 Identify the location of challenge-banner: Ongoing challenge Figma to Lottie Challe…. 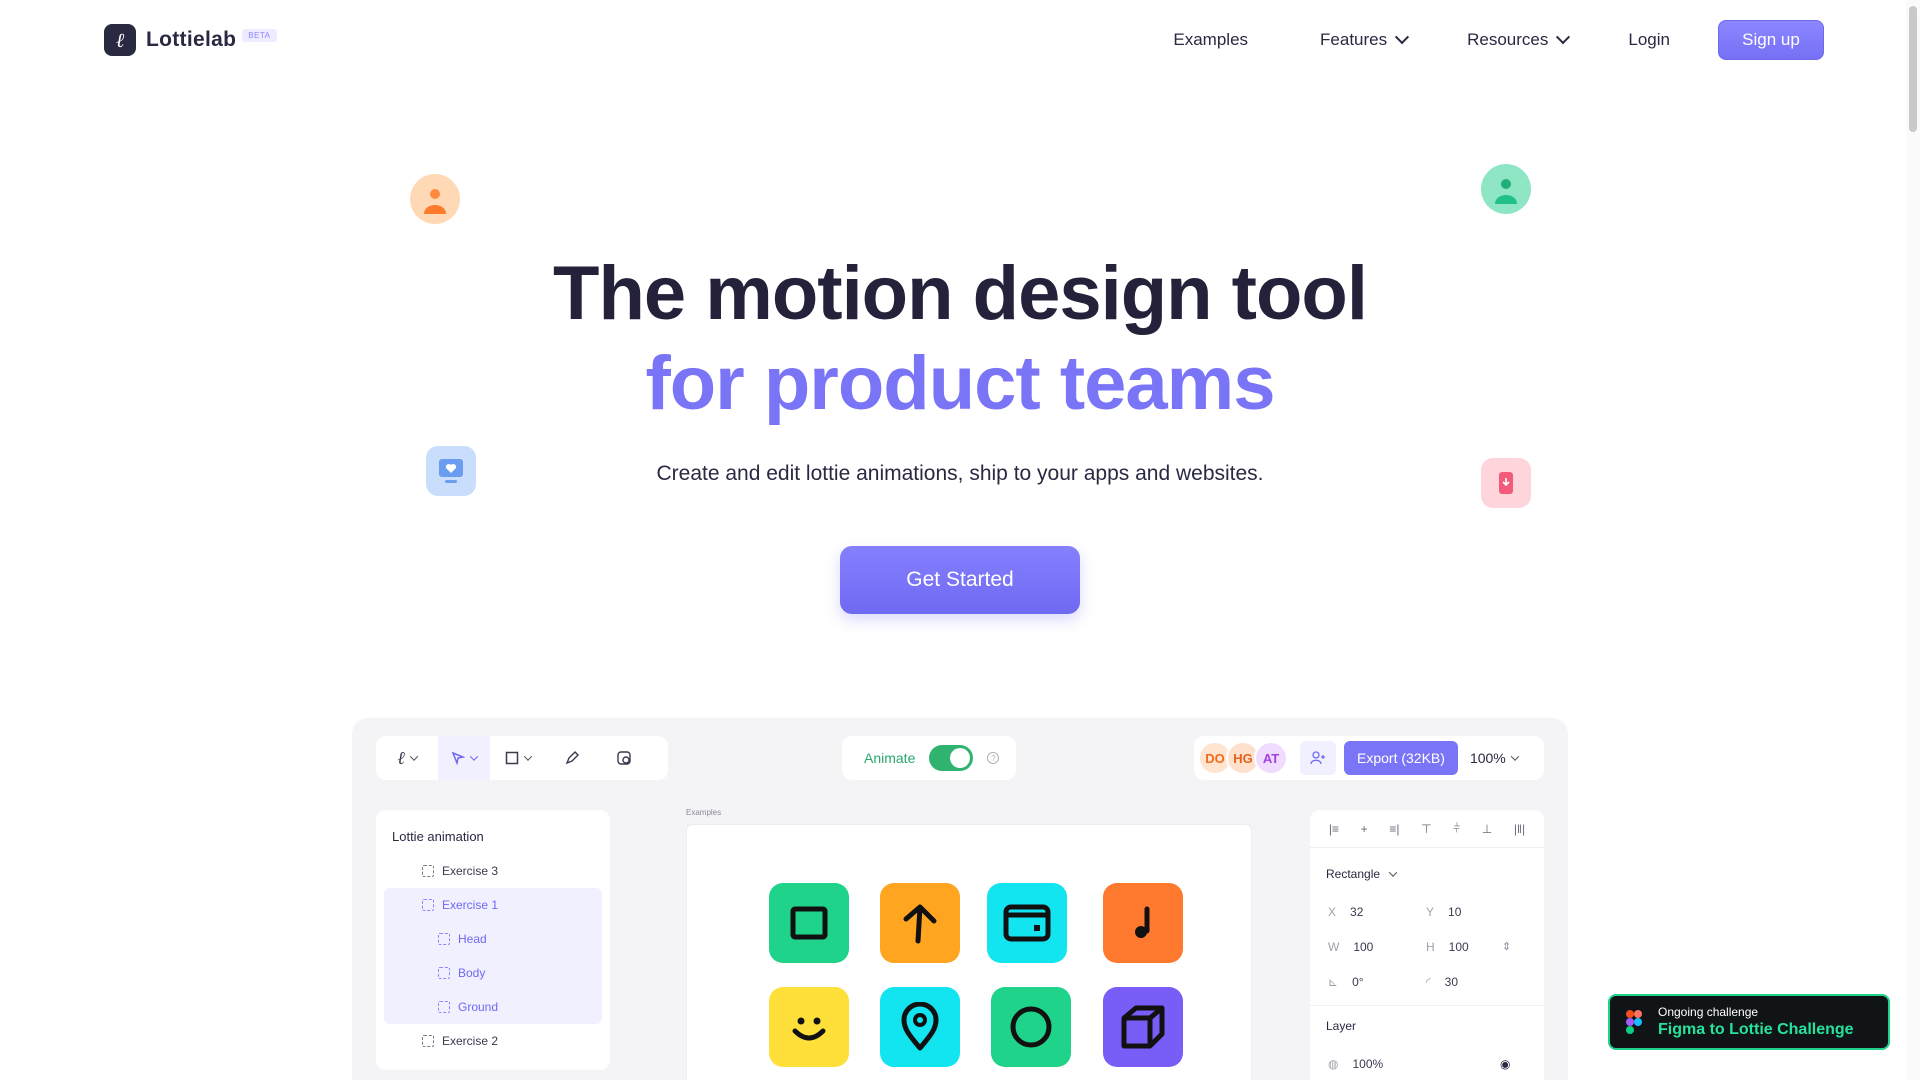
(1749, 1022).